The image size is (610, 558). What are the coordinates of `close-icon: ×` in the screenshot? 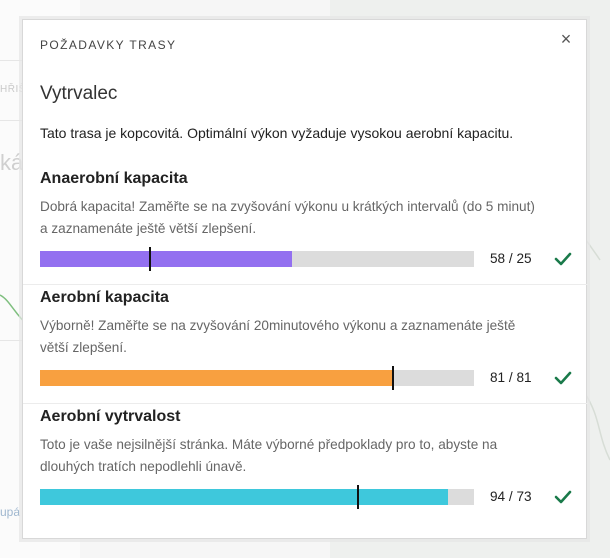 It's located at (566, 39).